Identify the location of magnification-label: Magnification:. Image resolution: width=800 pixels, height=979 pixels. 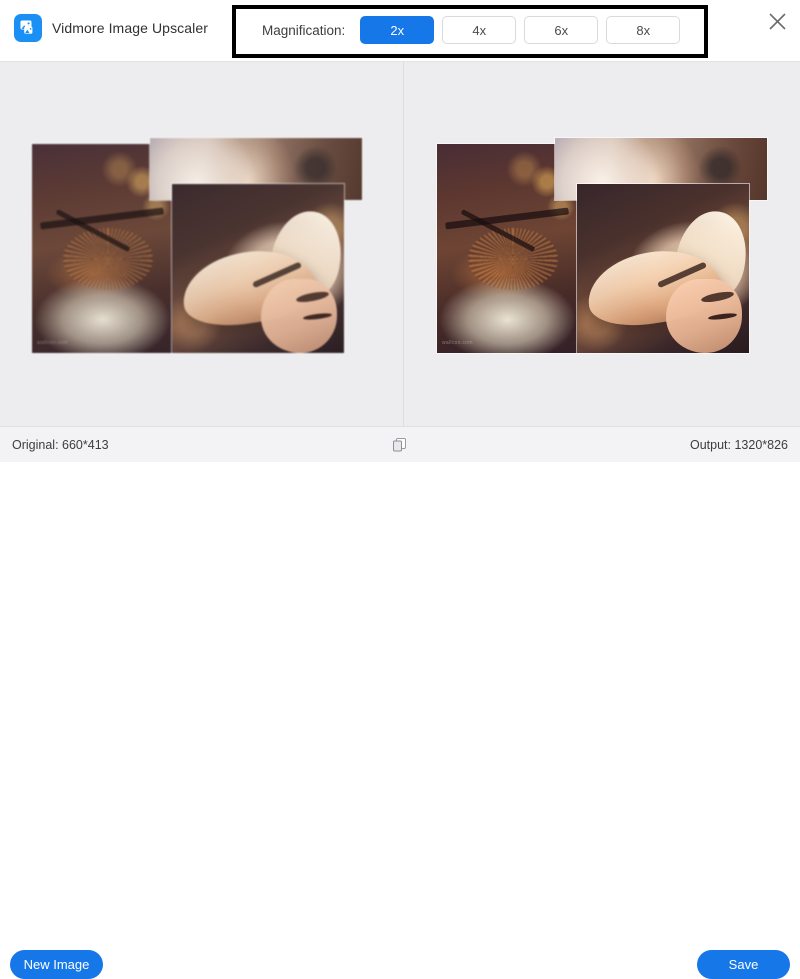
(304, 30).